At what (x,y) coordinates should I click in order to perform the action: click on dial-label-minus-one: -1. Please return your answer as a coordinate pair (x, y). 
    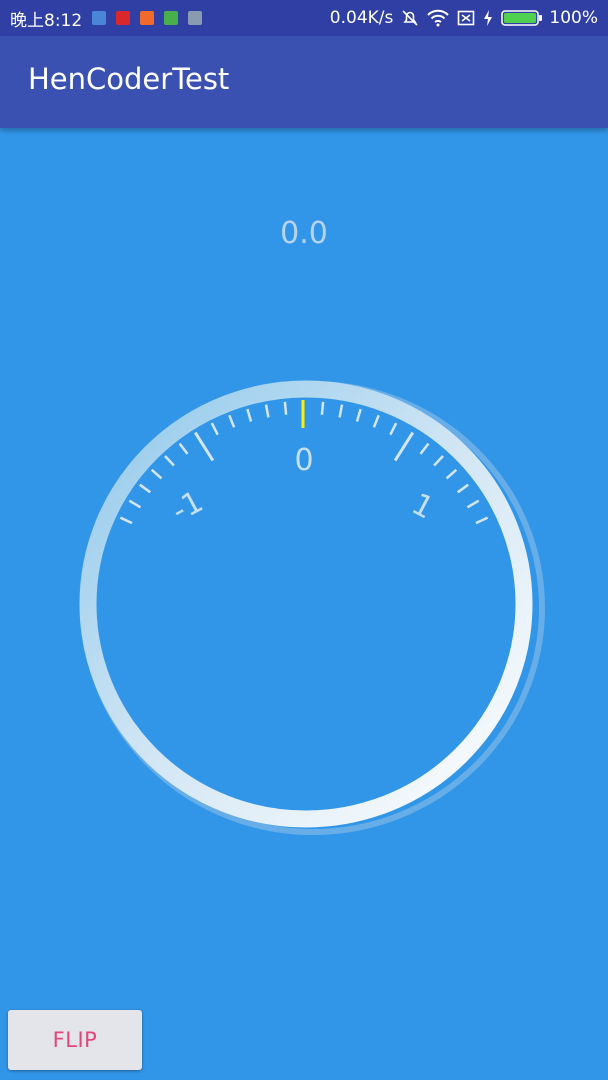
    Looking at the image, I should click on (187, 506).